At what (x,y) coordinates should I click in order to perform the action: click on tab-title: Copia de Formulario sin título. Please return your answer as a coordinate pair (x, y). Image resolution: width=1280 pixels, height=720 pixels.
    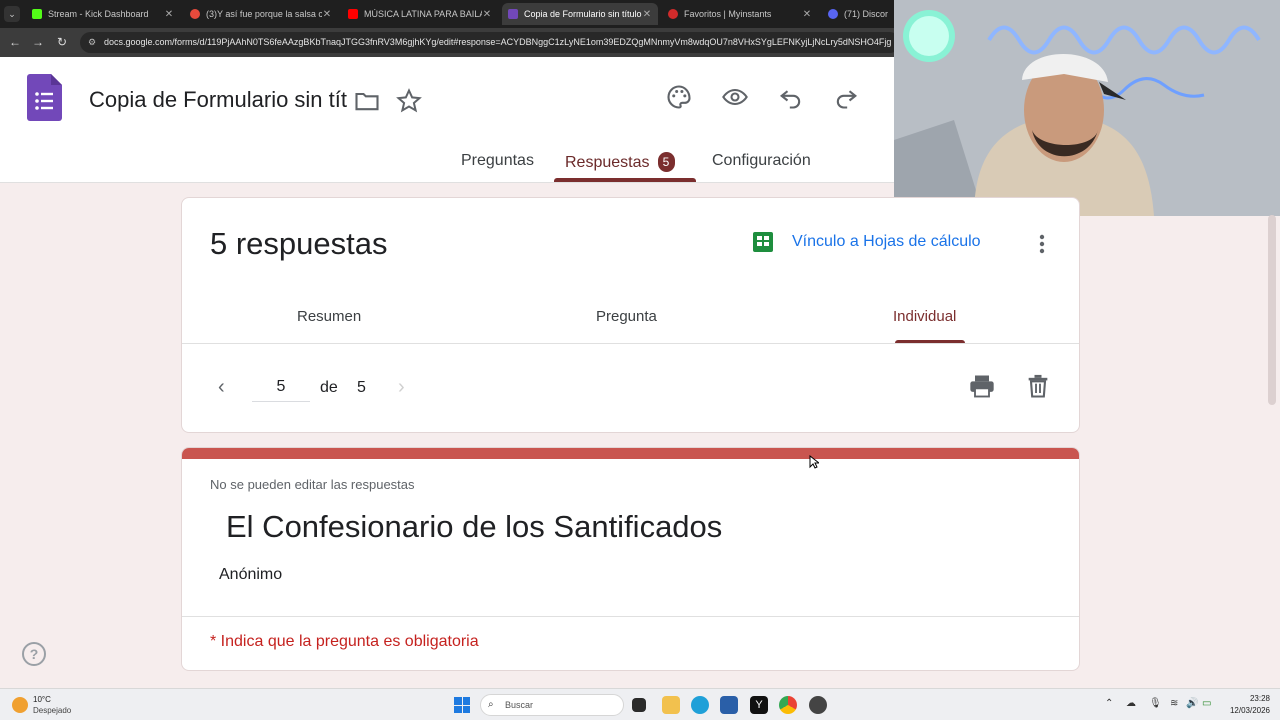
    Looking at the image, I should click on (583, 14).